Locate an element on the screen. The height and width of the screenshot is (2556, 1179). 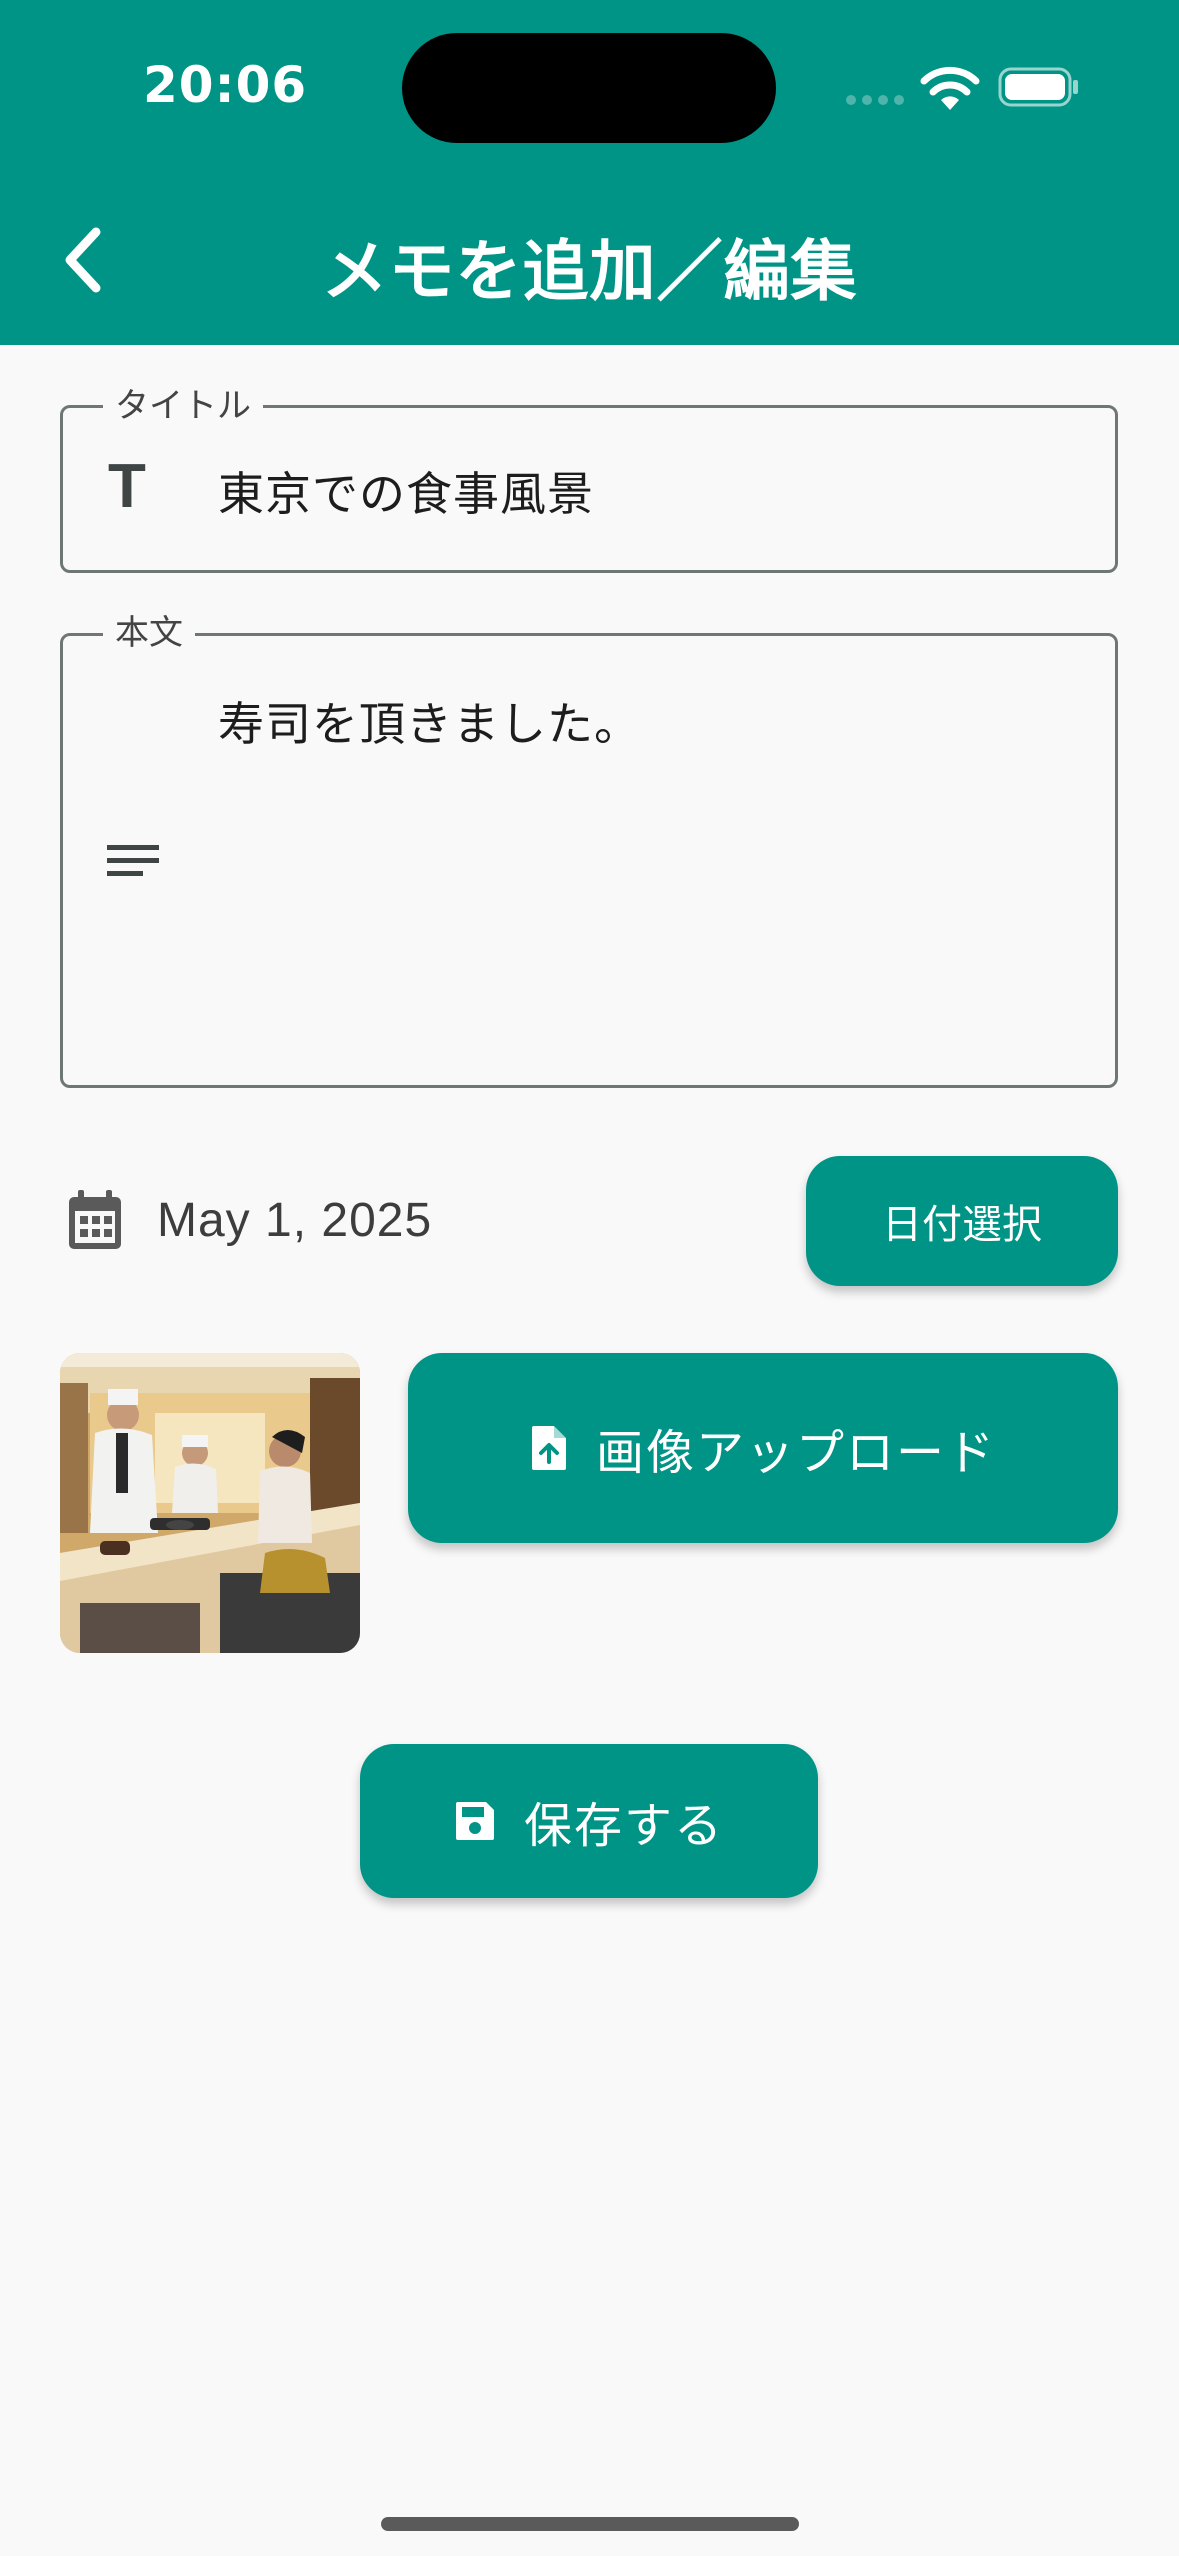
body-field-label: 本文 is located at coordinates (149, 633).